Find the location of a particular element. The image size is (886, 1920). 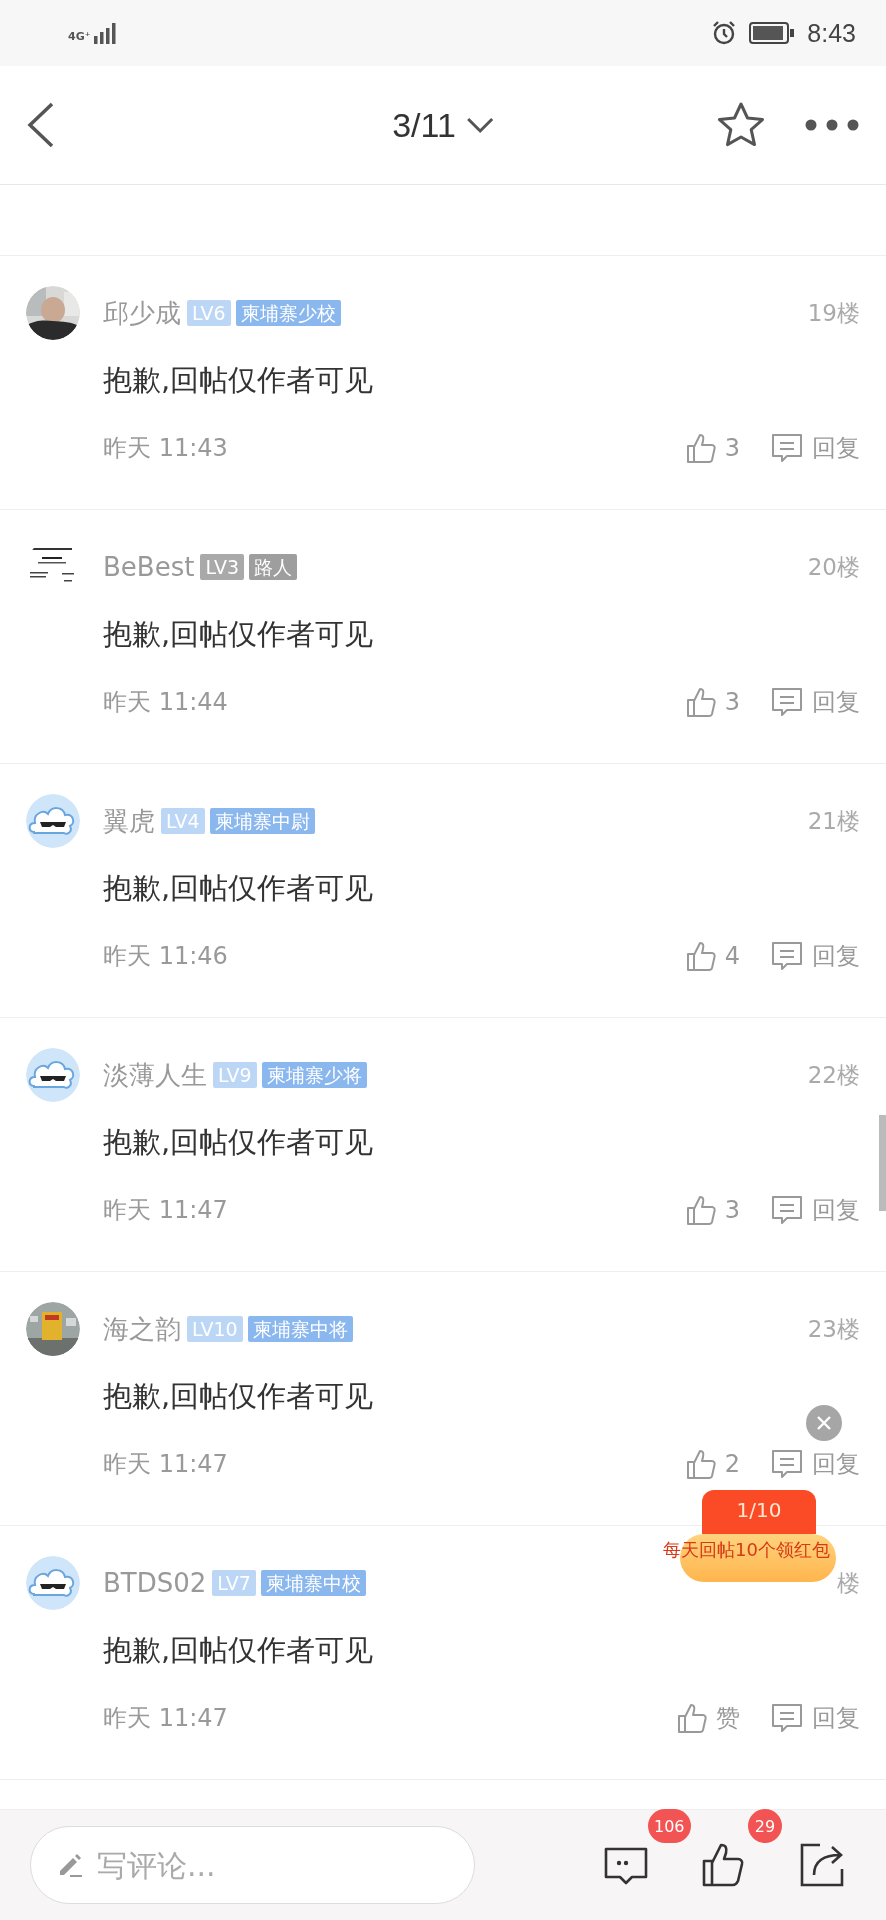

rank-tag: 柬埔寨中将 is located at coordinates (300, 1329).